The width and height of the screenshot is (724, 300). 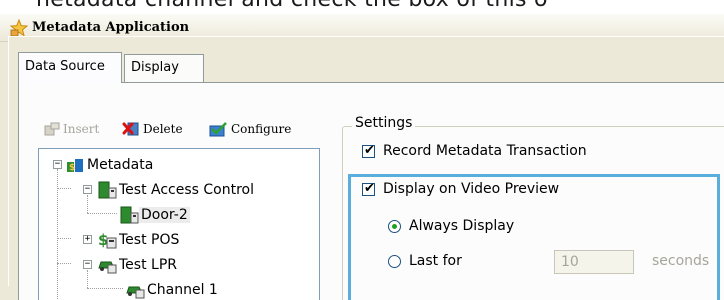 I want to click on insert-button: Insert, so click(x=71, y=129).